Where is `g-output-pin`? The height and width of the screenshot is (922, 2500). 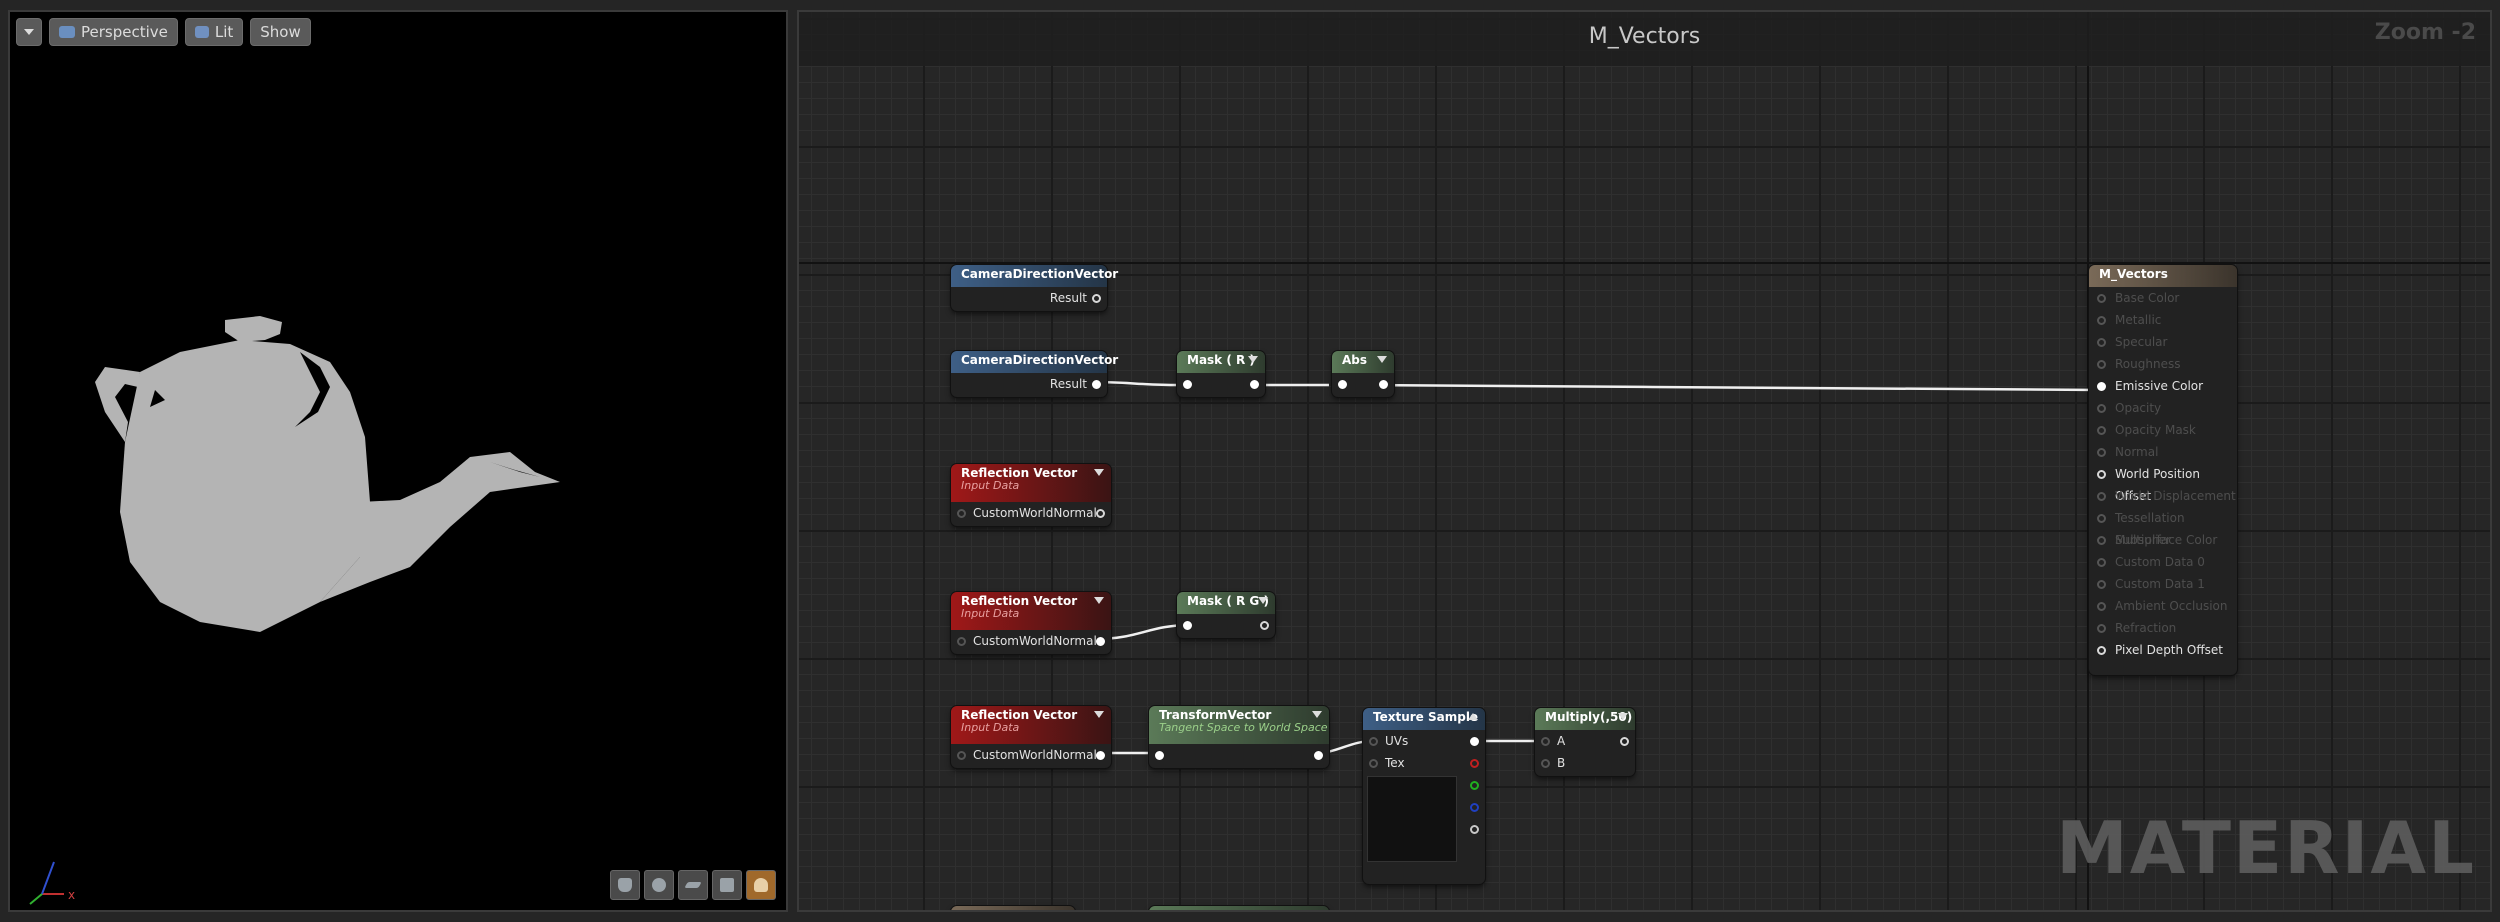 g-output-pin is located at coordinates (1474, 785).